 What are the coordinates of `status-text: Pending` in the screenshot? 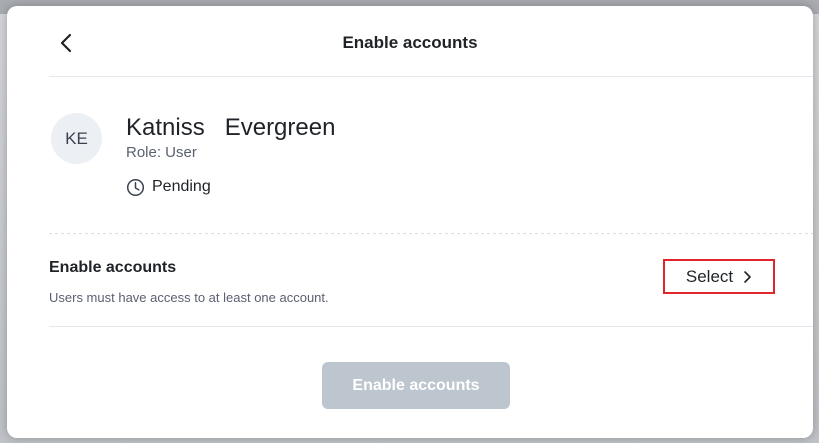 It's located at (181, 186).